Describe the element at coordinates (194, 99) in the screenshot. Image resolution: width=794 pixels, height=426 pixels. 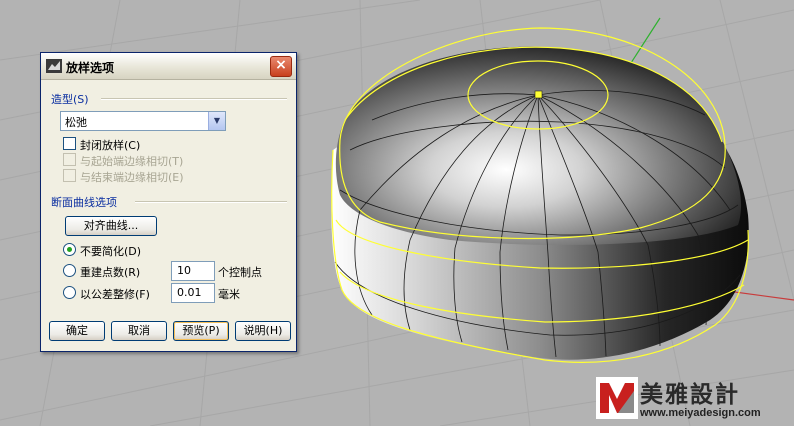
I see `style-section-divider` at that location.